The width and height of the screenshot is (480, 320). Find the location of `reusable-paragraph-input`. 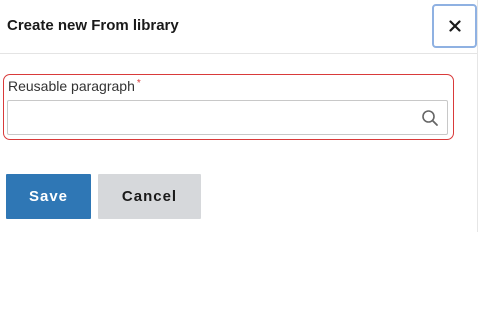

reusable-paragraph-input is located at coordinates (210, 117).